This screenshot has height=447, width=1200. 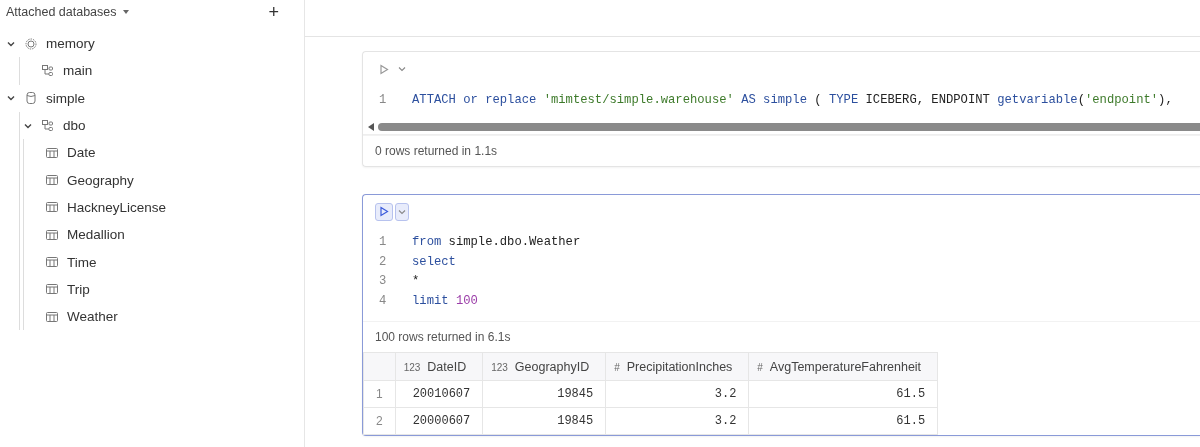 I want to click on tree-item: Medallion, so click(x=96, y=235).